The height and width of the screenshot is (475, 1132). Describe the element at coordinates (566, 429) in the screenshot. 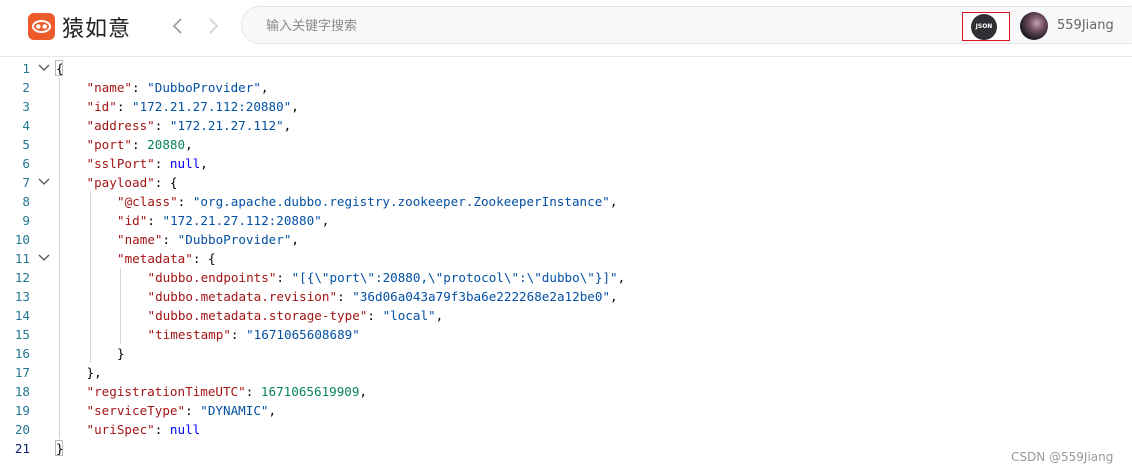

I see `code-line: 20 "uriSpec": null` at that location.